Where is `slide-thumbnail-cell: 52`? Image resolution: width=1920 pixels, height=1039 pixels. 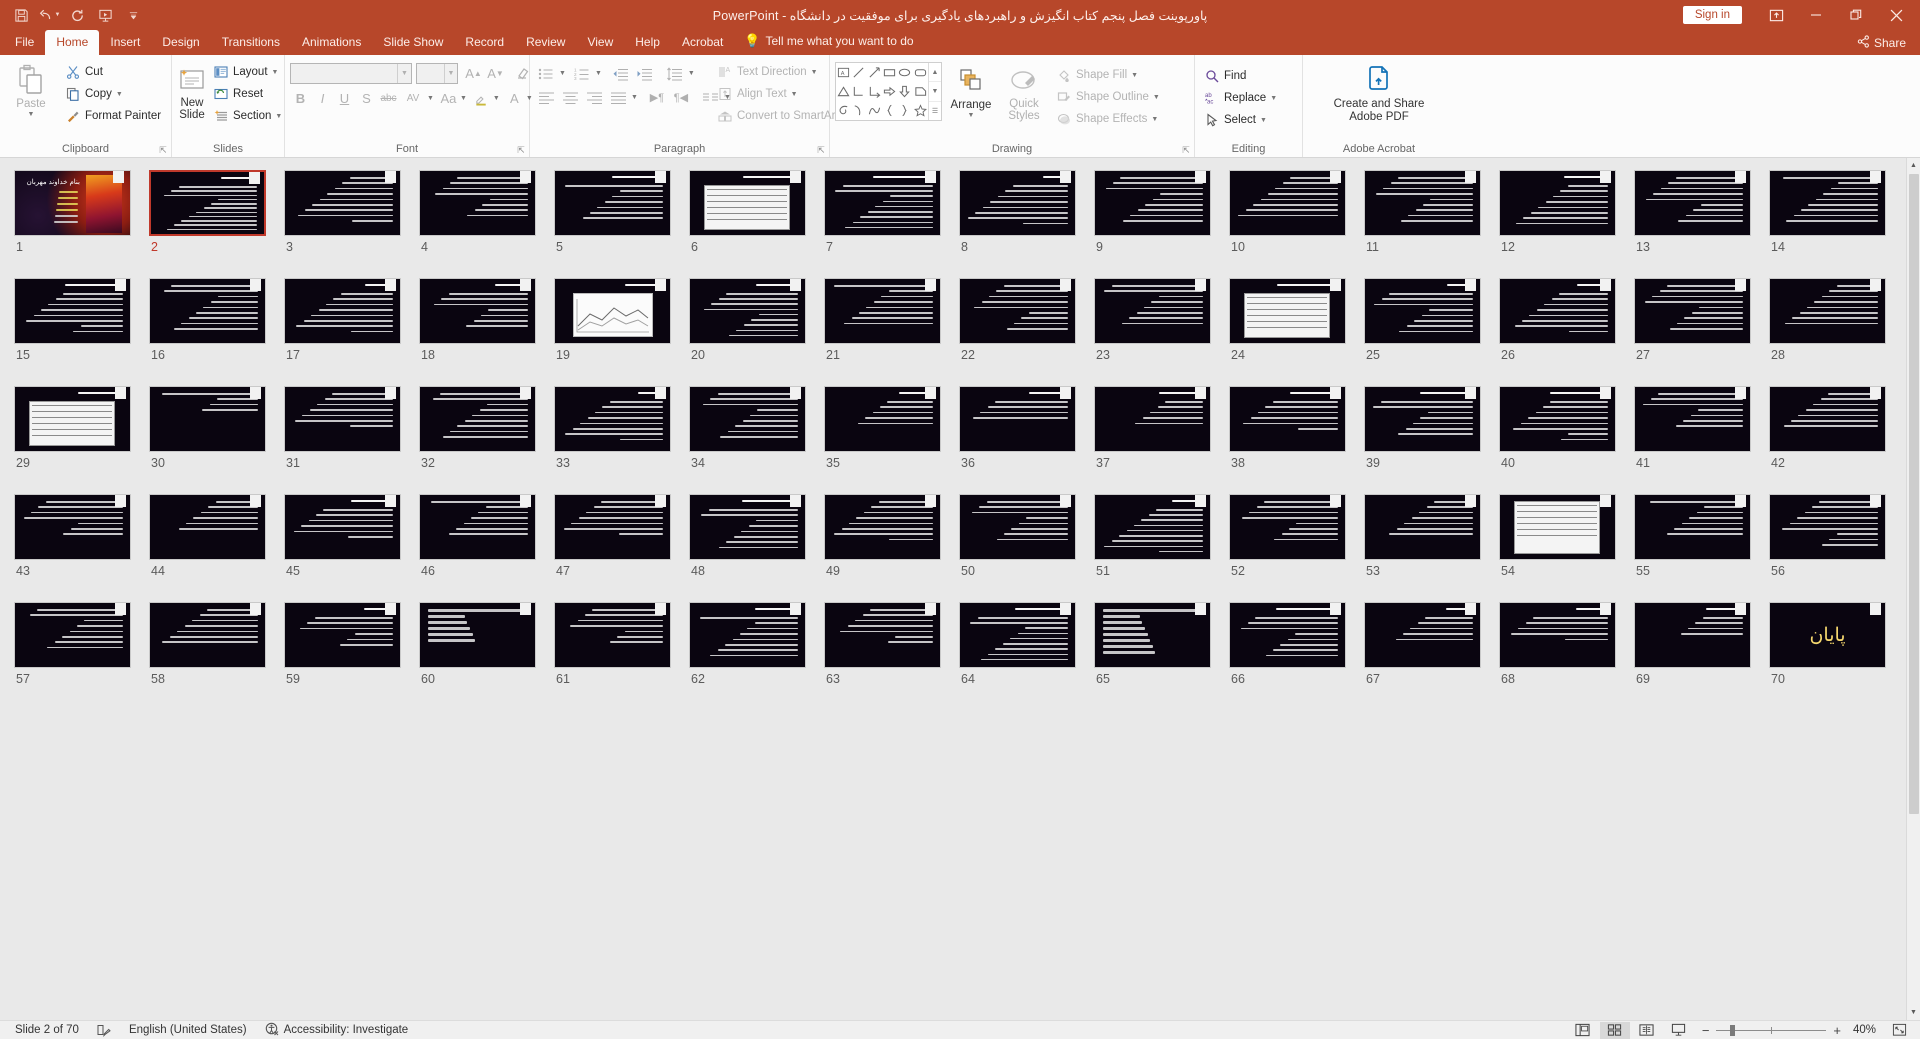
slide-thumbnail-cell: 52 is located at coordinates (1296, 536).